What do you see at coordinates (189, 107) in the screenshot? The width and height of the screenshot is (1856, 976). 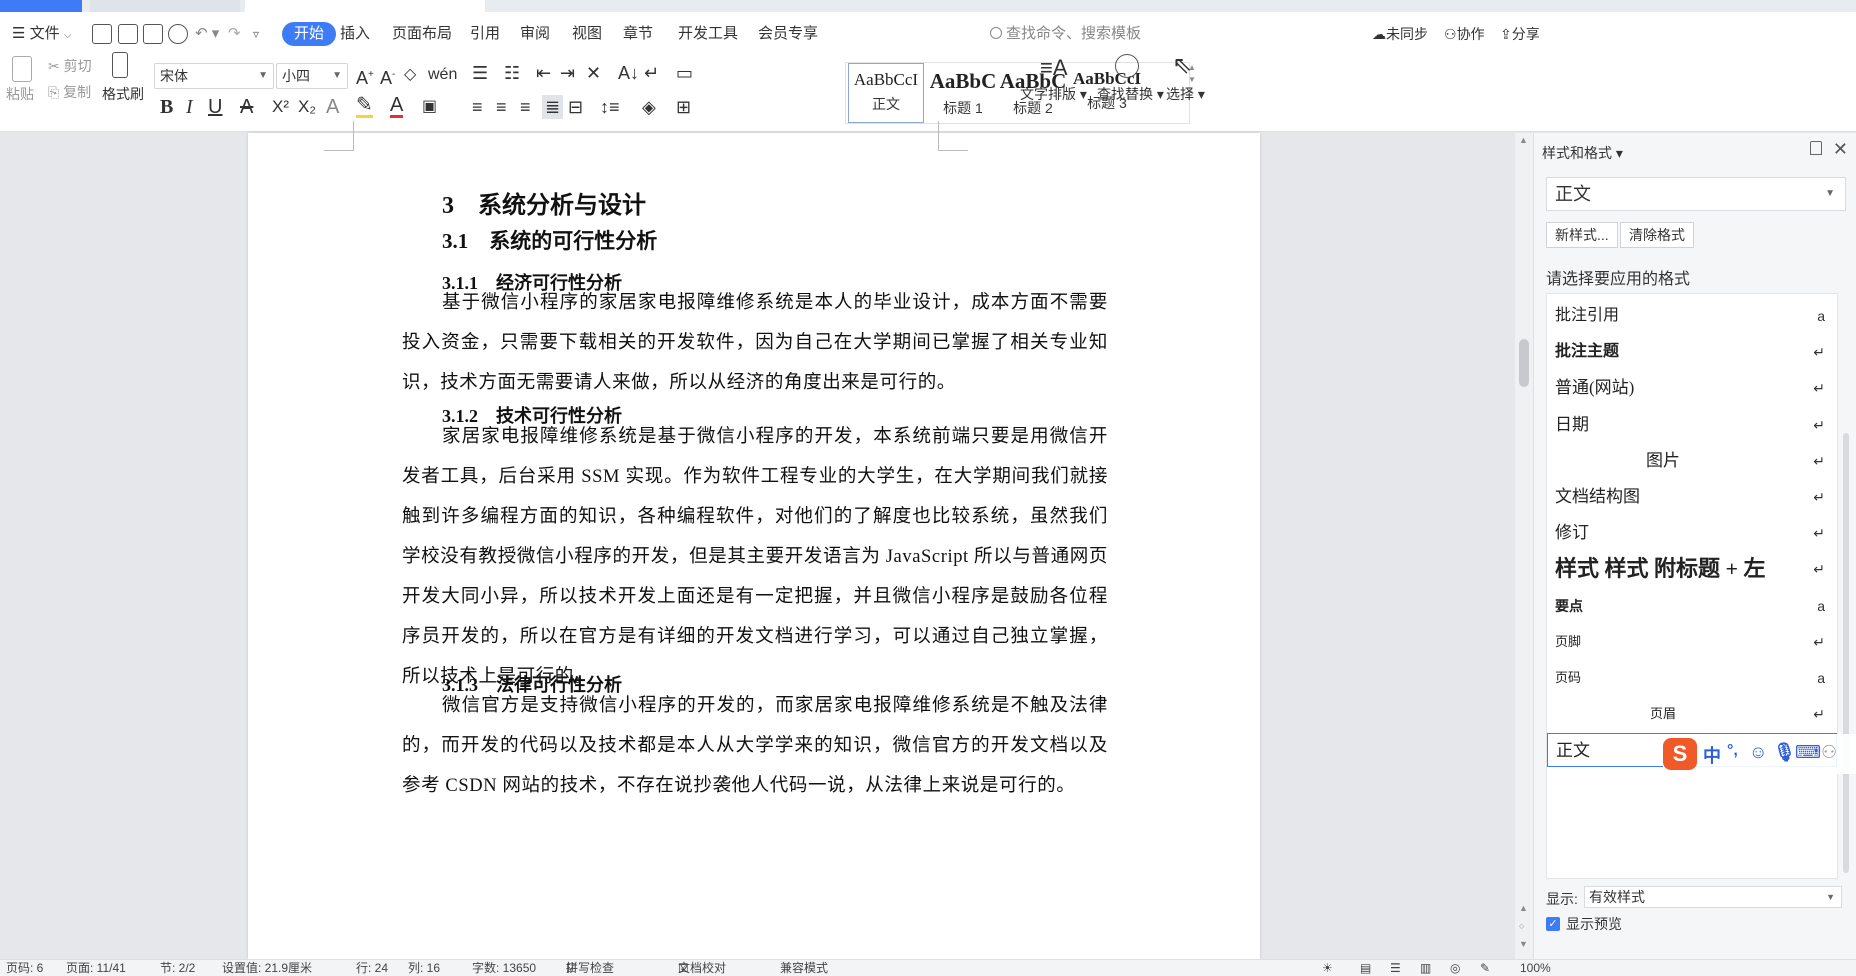 I see `italic-icon: I` at bounding box center [189, 107].